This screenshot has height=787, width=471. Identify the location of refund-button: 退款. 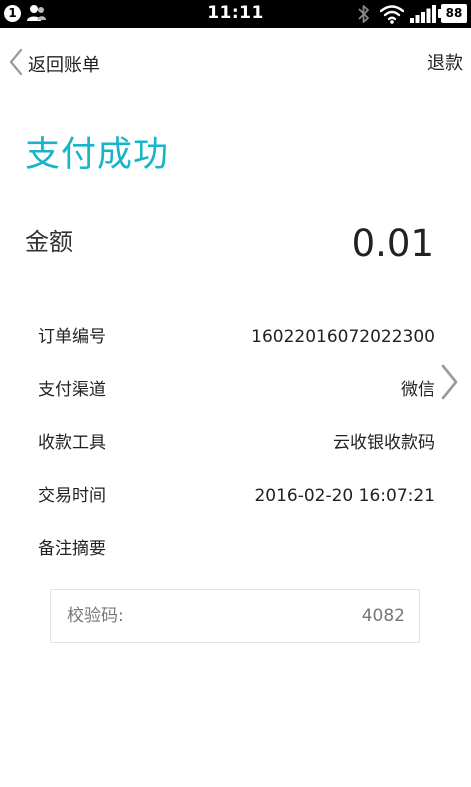
(445, 64).